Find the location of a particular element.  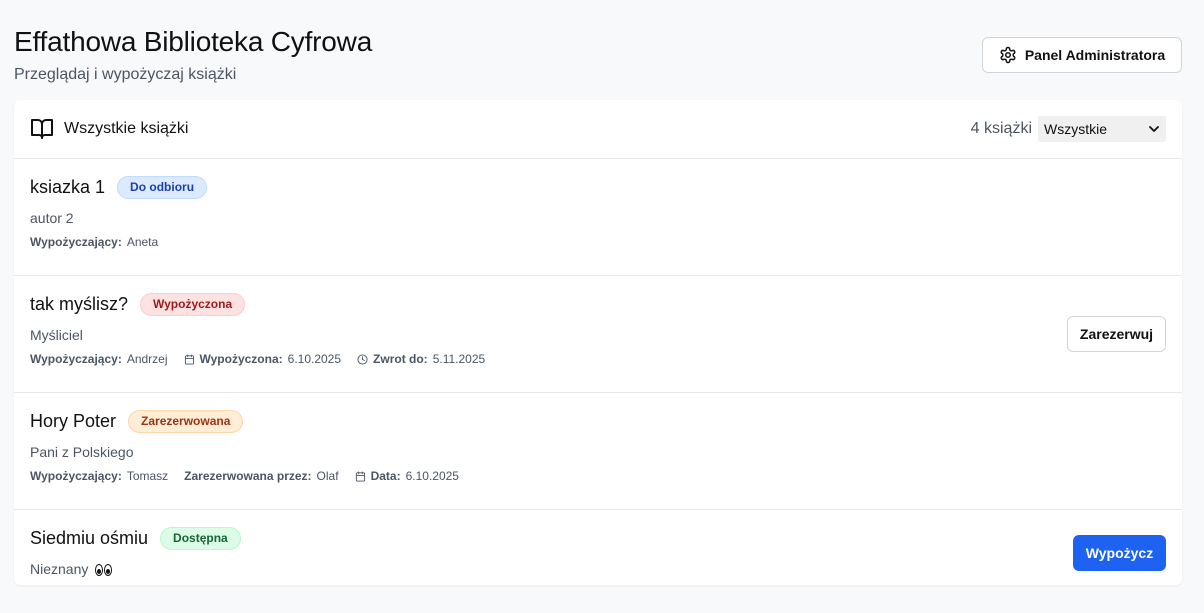

page-title: Effathowa Biblioteka Cyfrowa is located at coordinates (193, 41).